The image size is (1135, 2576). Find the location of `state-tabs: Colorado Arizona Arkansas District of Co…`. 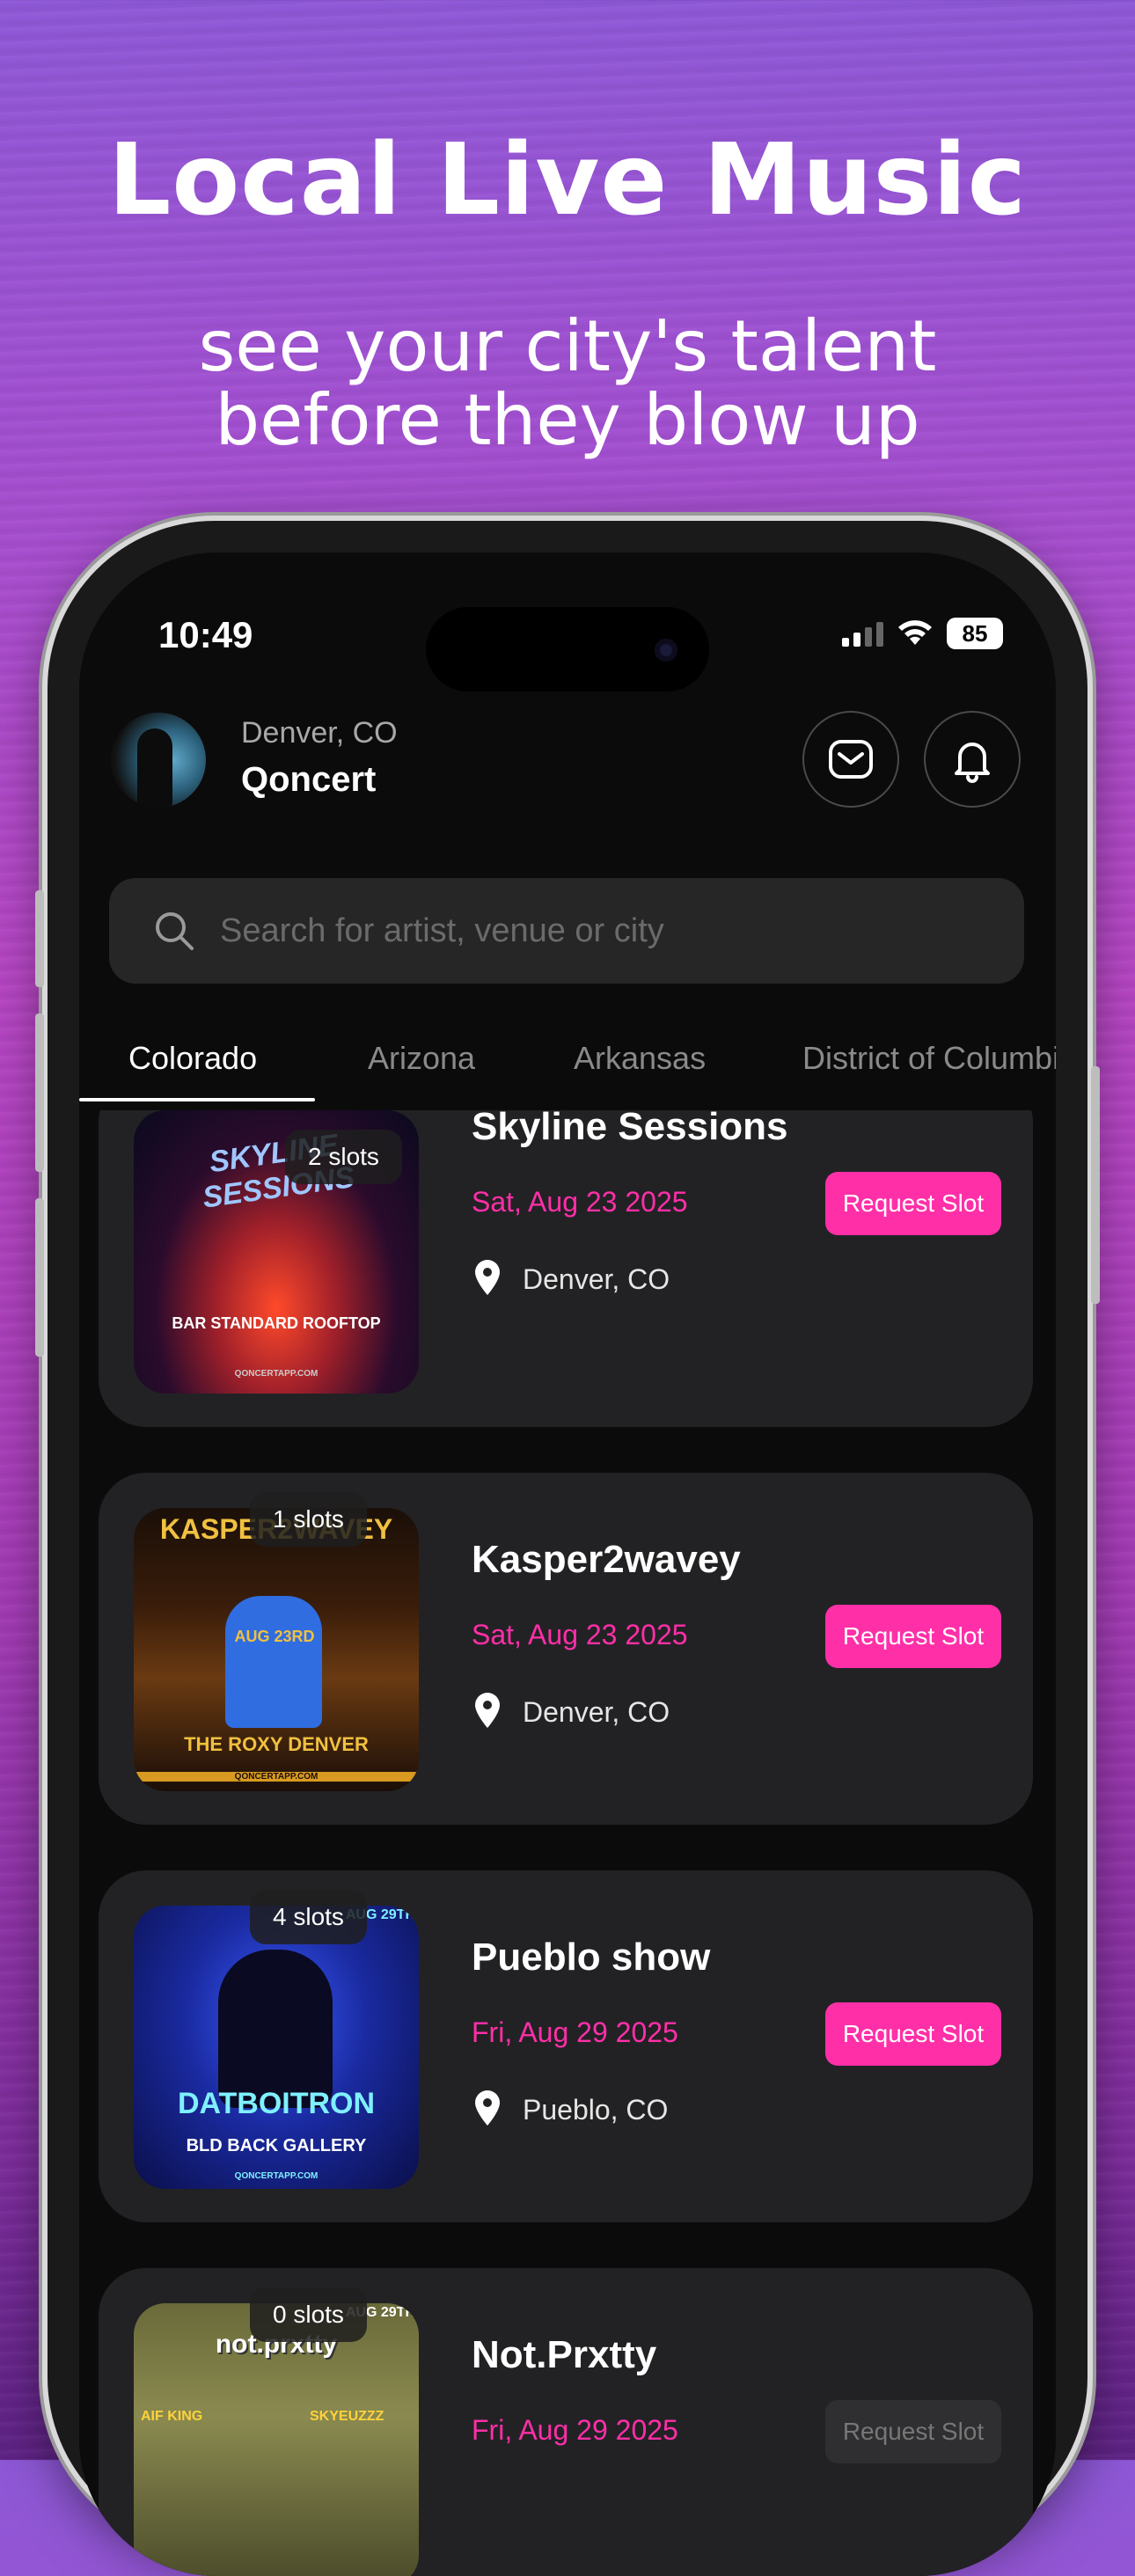

state-tabs: Colorado Arizona Arkansas District of Co… is located at coordinates (567, 1065).